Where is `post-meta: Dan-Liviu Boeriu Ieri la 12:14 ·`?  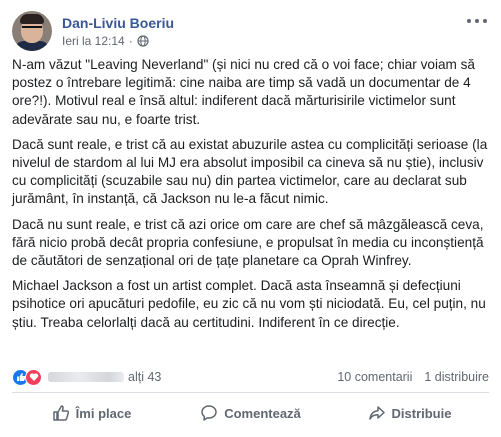 post-meta: Dan-Liviu Boeriu Ieri la 12:14 · is located at coordinates (118, 31).